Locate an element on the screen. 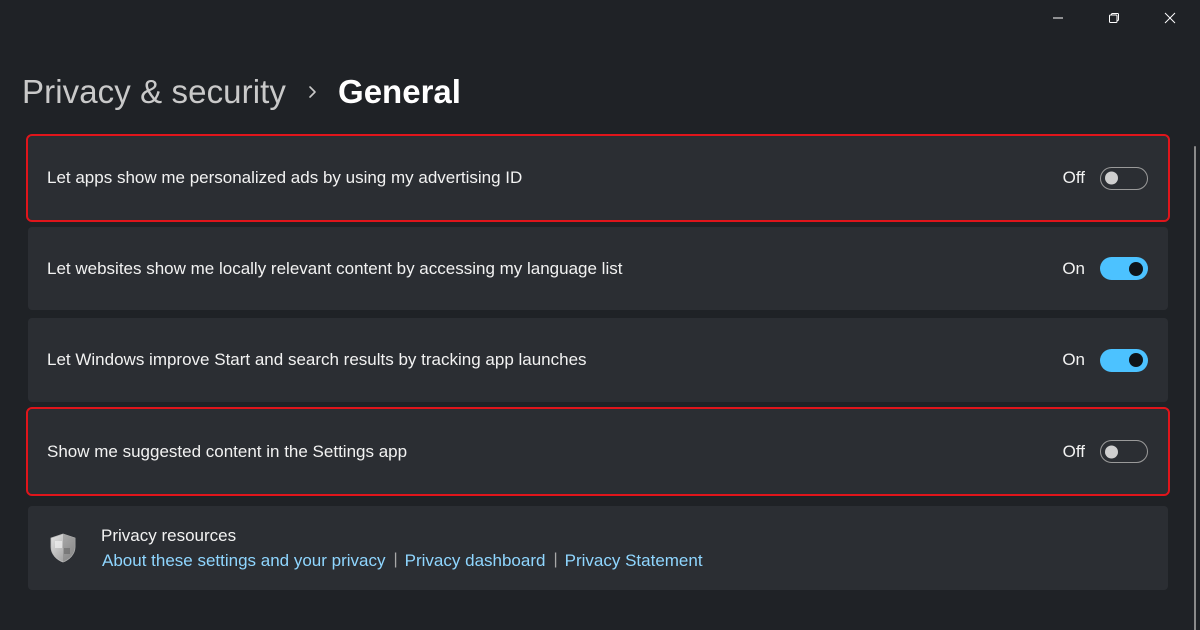 The image size is (1200, 630). minimize-icon is located at coordinates (1058, 18).